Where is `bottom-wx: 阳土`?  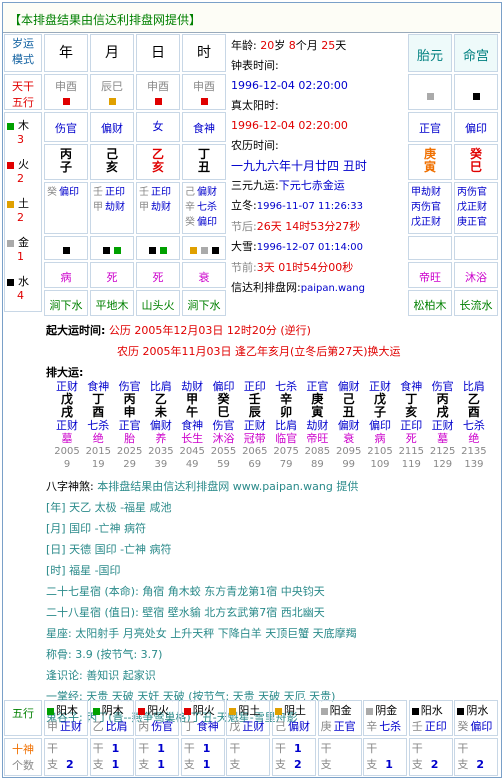 bottom-wx: 阳土 is located at coordinates (248, 711).